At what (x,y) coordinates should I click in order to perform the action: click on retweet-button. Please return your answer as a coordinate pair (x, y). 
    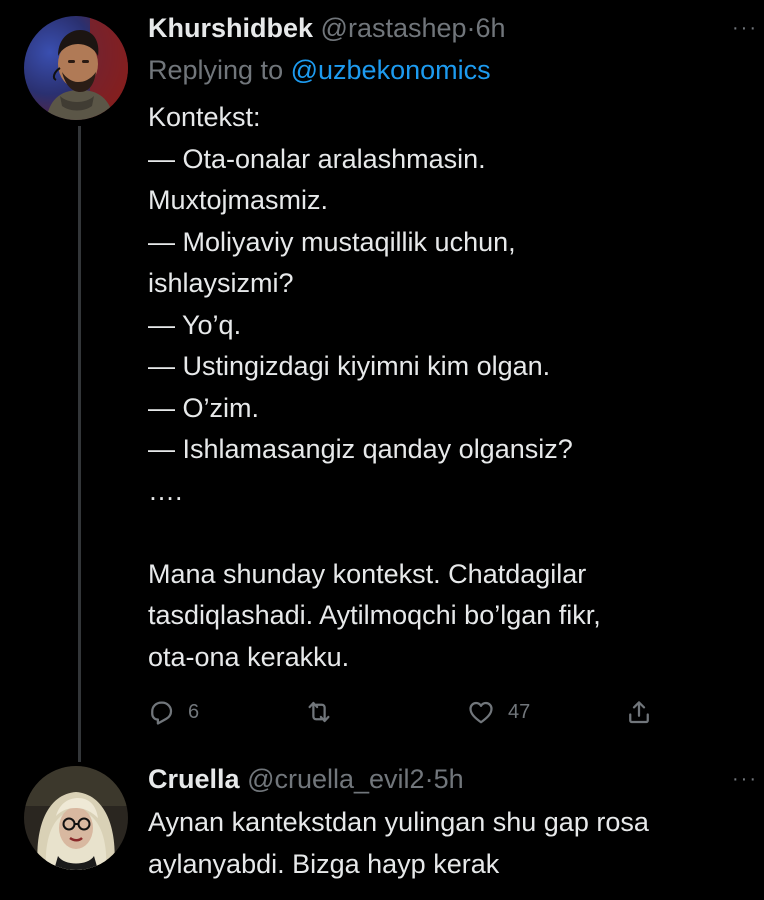
    Looking at the image, I should click on (325, 712).